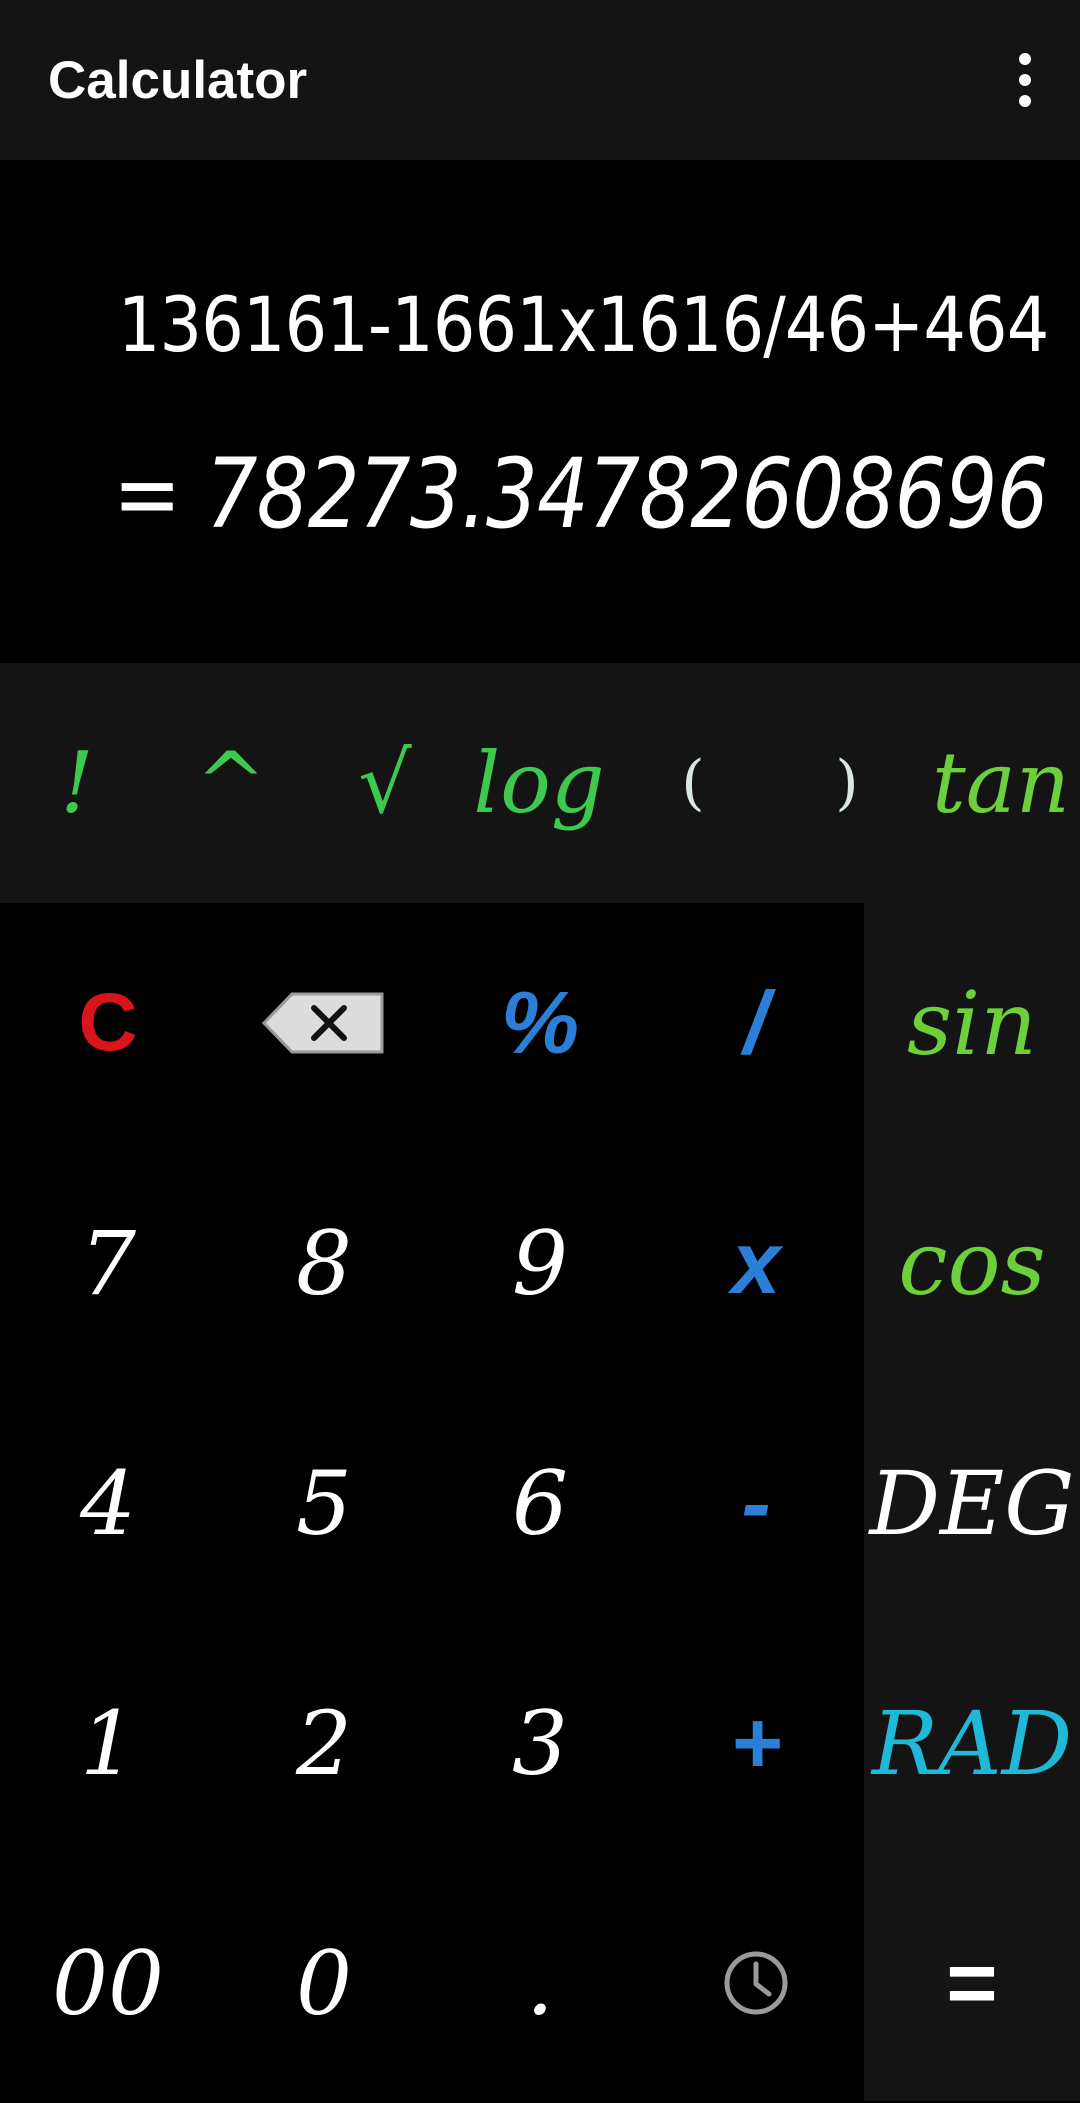 The height and width of the screenshot is (2103, 1080). Describe the element at coordinates (540, 1983) in the screenshot. I see `decimal-point-button: .` at that location.